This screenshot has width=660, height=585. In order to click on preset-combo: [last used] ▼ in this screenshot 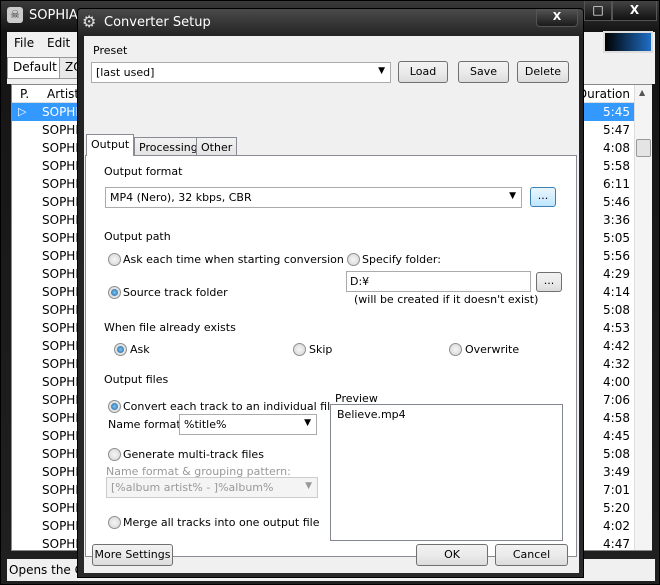, I will do `click(241, 72)`.